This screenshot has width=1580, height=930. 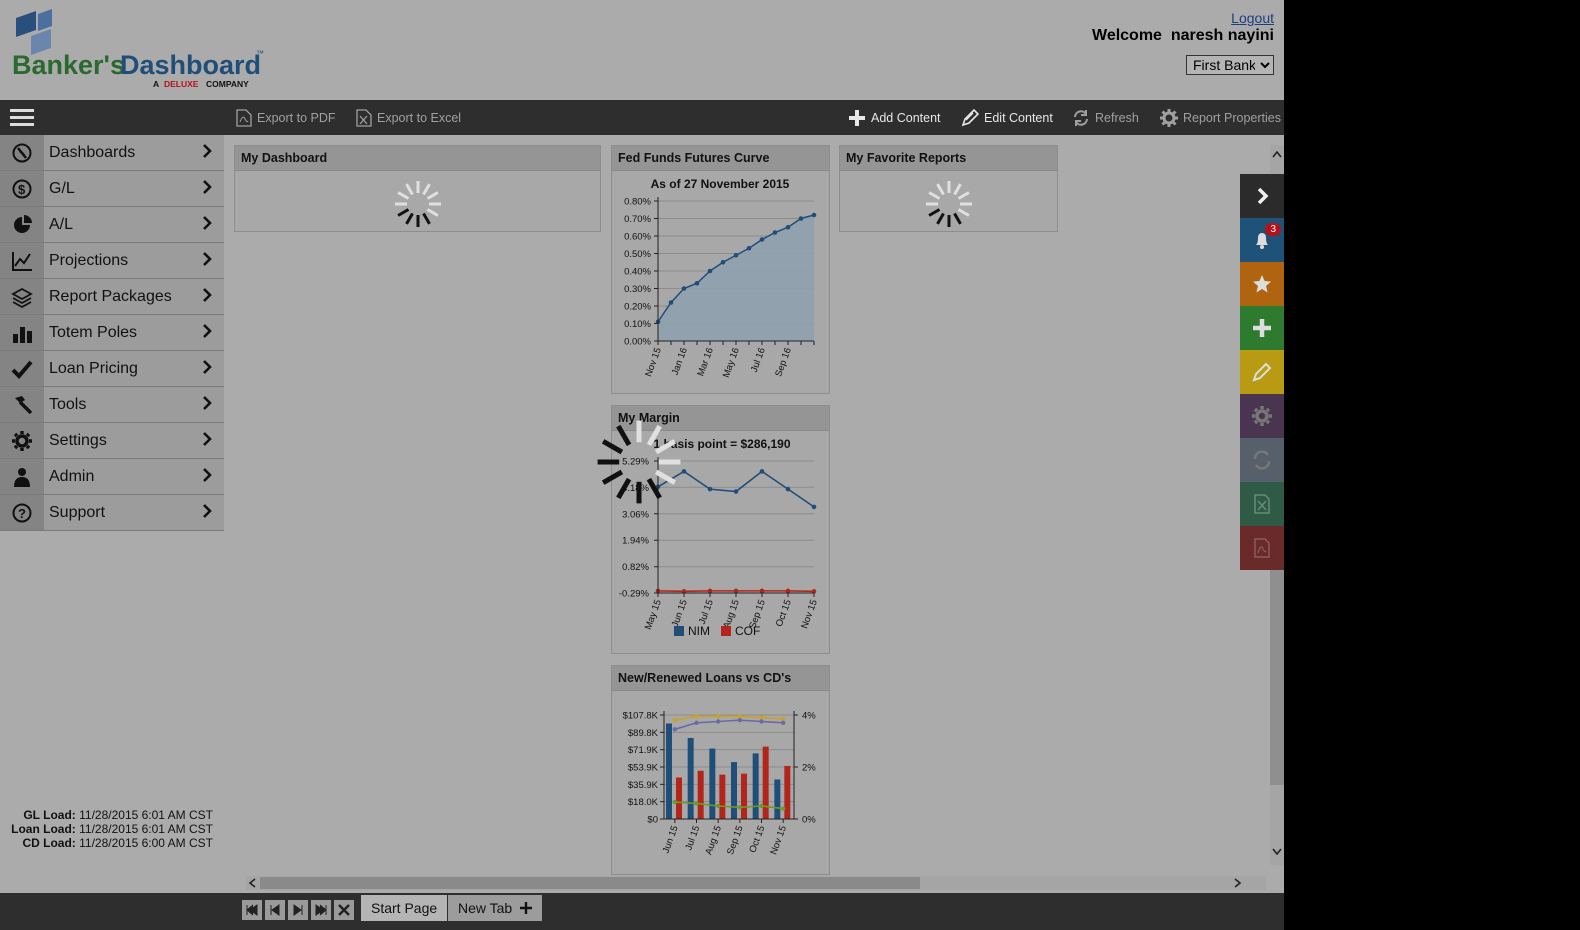 What do you see at coordinates (637, 254) in the screenshot?
I see `y-tick-label: 0.50%` at bounding box center [637, 254].